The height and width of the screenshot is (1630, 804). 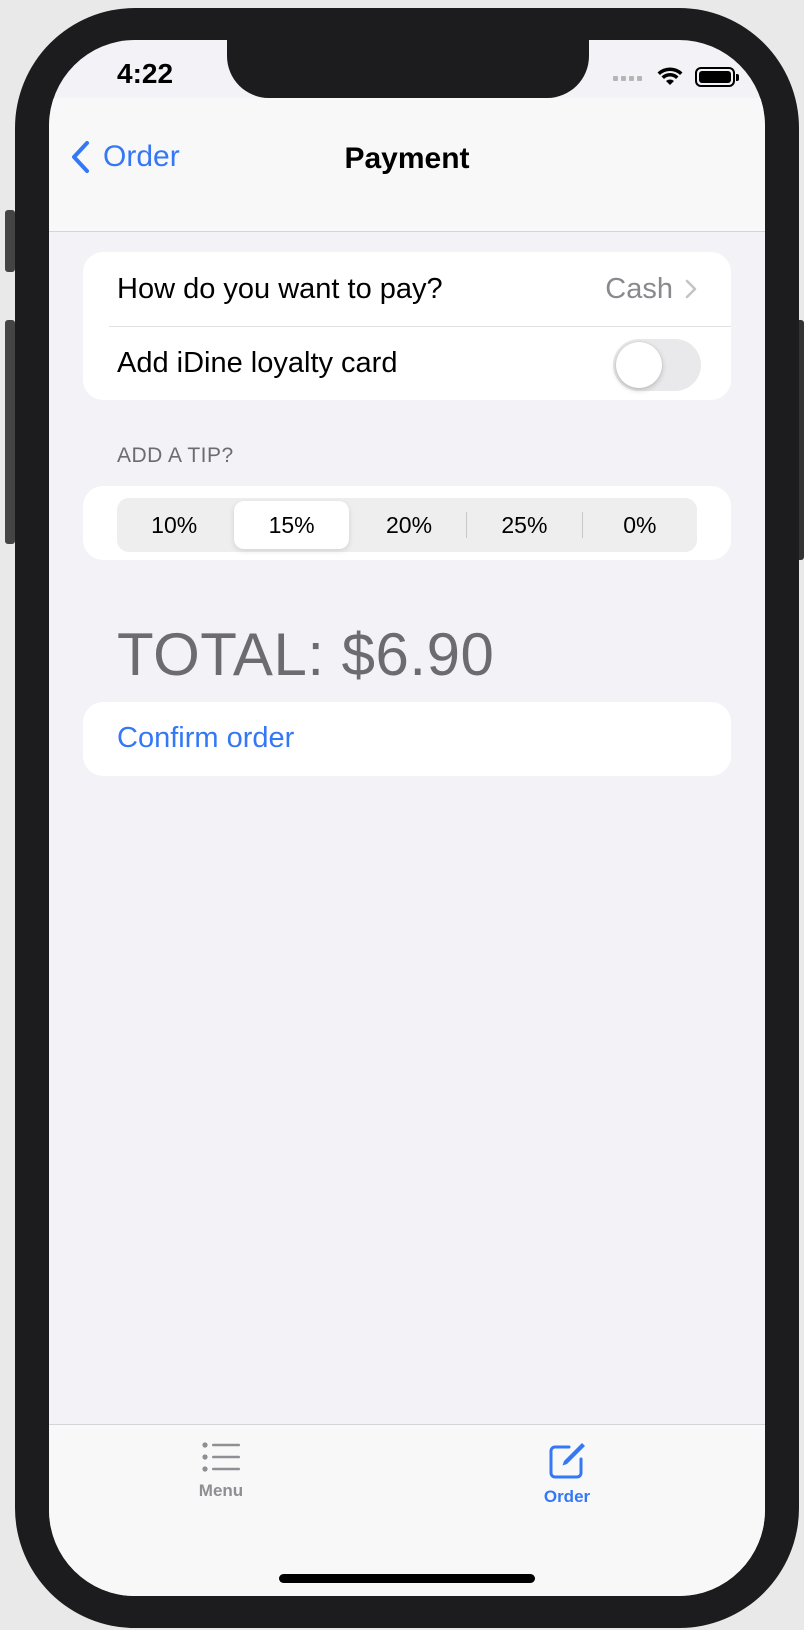 What do you see at coordinates (717, 77) in the screenshot?
I see `battery-icon` at bounding box center [717, 77].